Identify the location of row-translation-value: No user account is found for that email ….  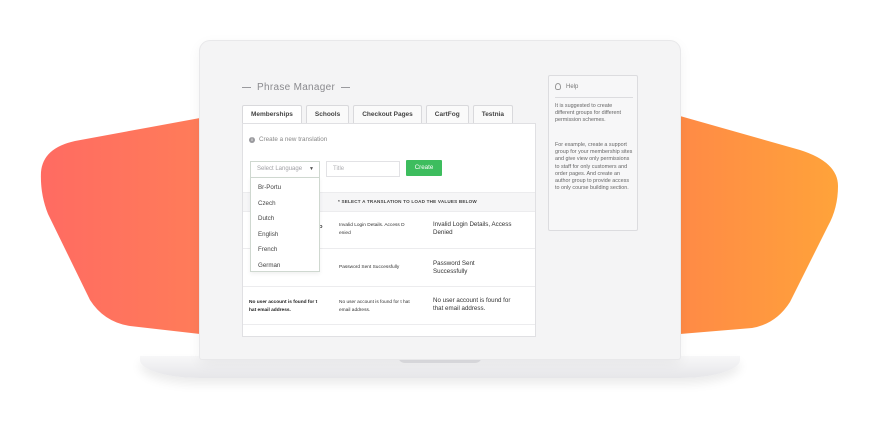
(476, 305).